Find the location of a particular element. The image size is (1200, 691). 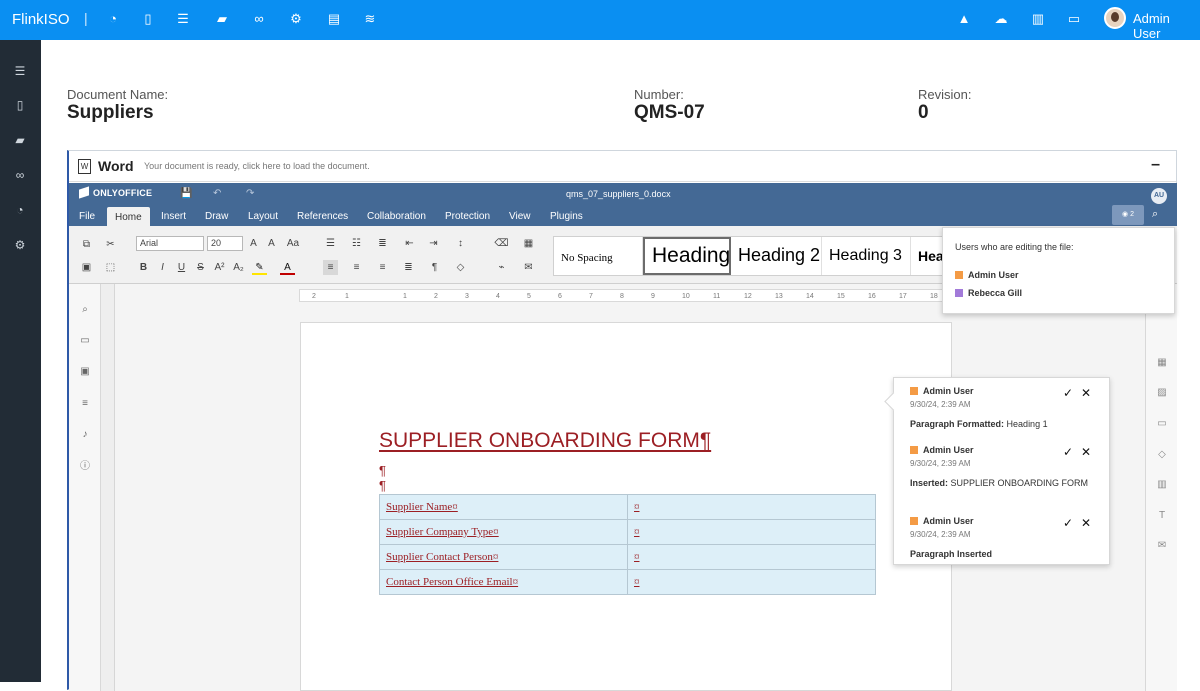

align-center-icon: ≡ is located at coordinates (356, 267).